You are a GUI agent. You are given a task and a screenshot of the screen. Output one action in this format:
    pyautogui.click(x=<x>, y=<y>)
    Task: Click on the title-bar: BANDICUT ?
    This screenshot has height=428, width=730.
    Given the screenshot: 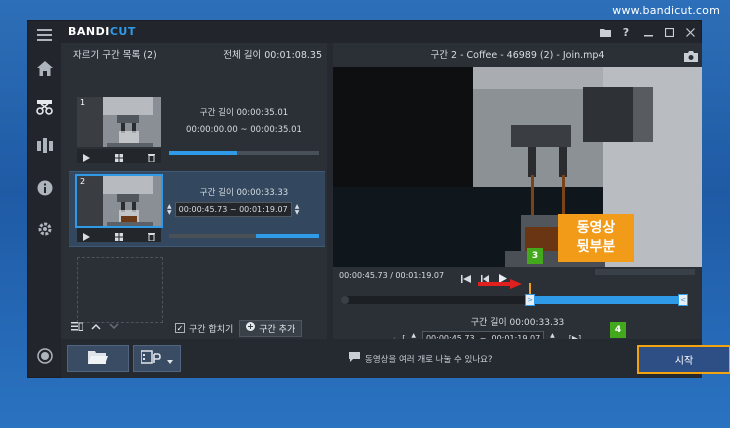 What is the action you would take?
    pyautogui.click(x=381, y=32)
    